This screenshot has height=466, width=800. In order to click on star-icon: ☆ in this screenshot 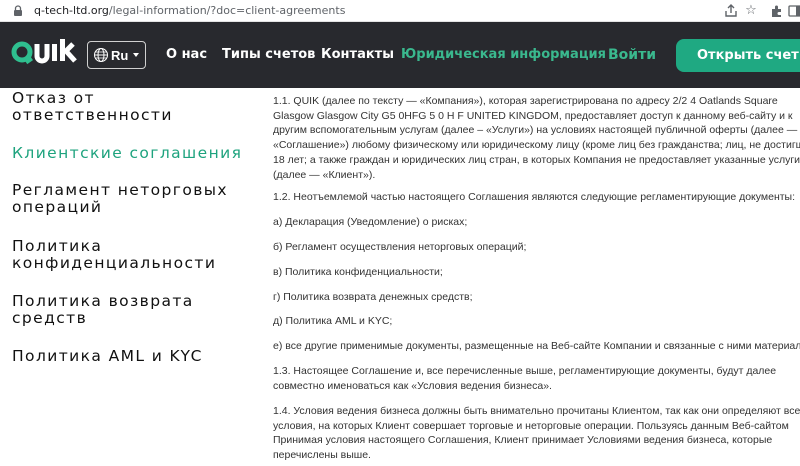, I will do `click(751, 11)`.